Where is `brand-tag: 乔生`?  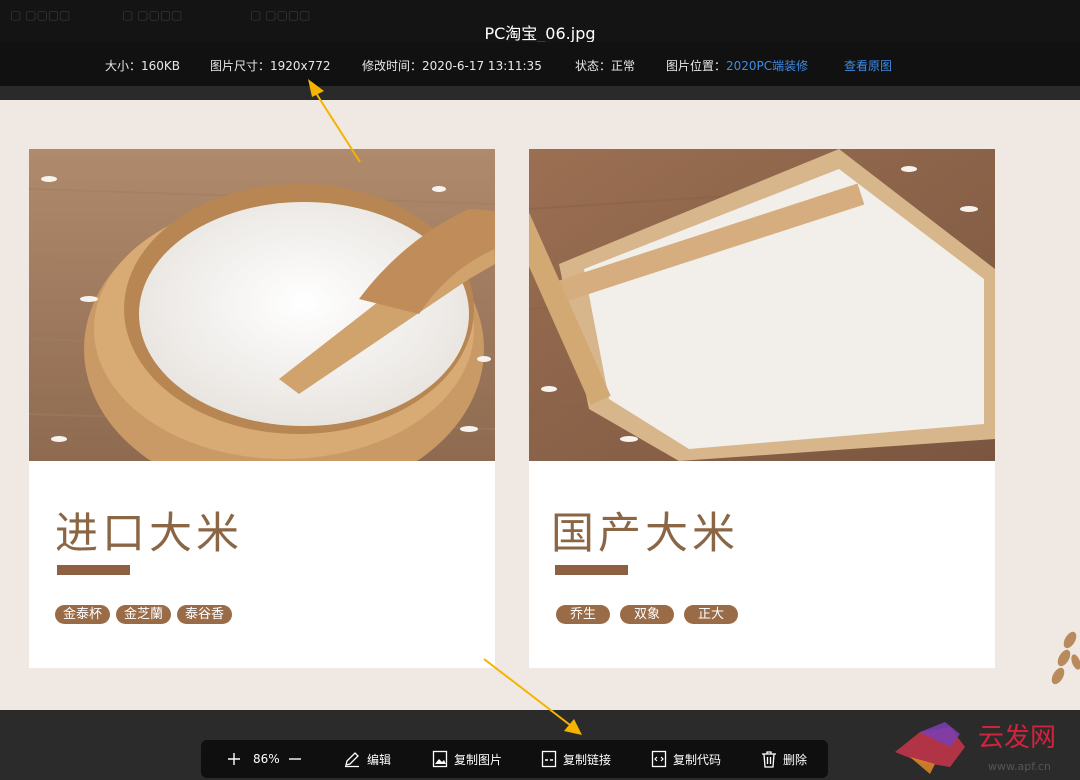
brand-tag: 乔生 is located at coordinates (583, 614).